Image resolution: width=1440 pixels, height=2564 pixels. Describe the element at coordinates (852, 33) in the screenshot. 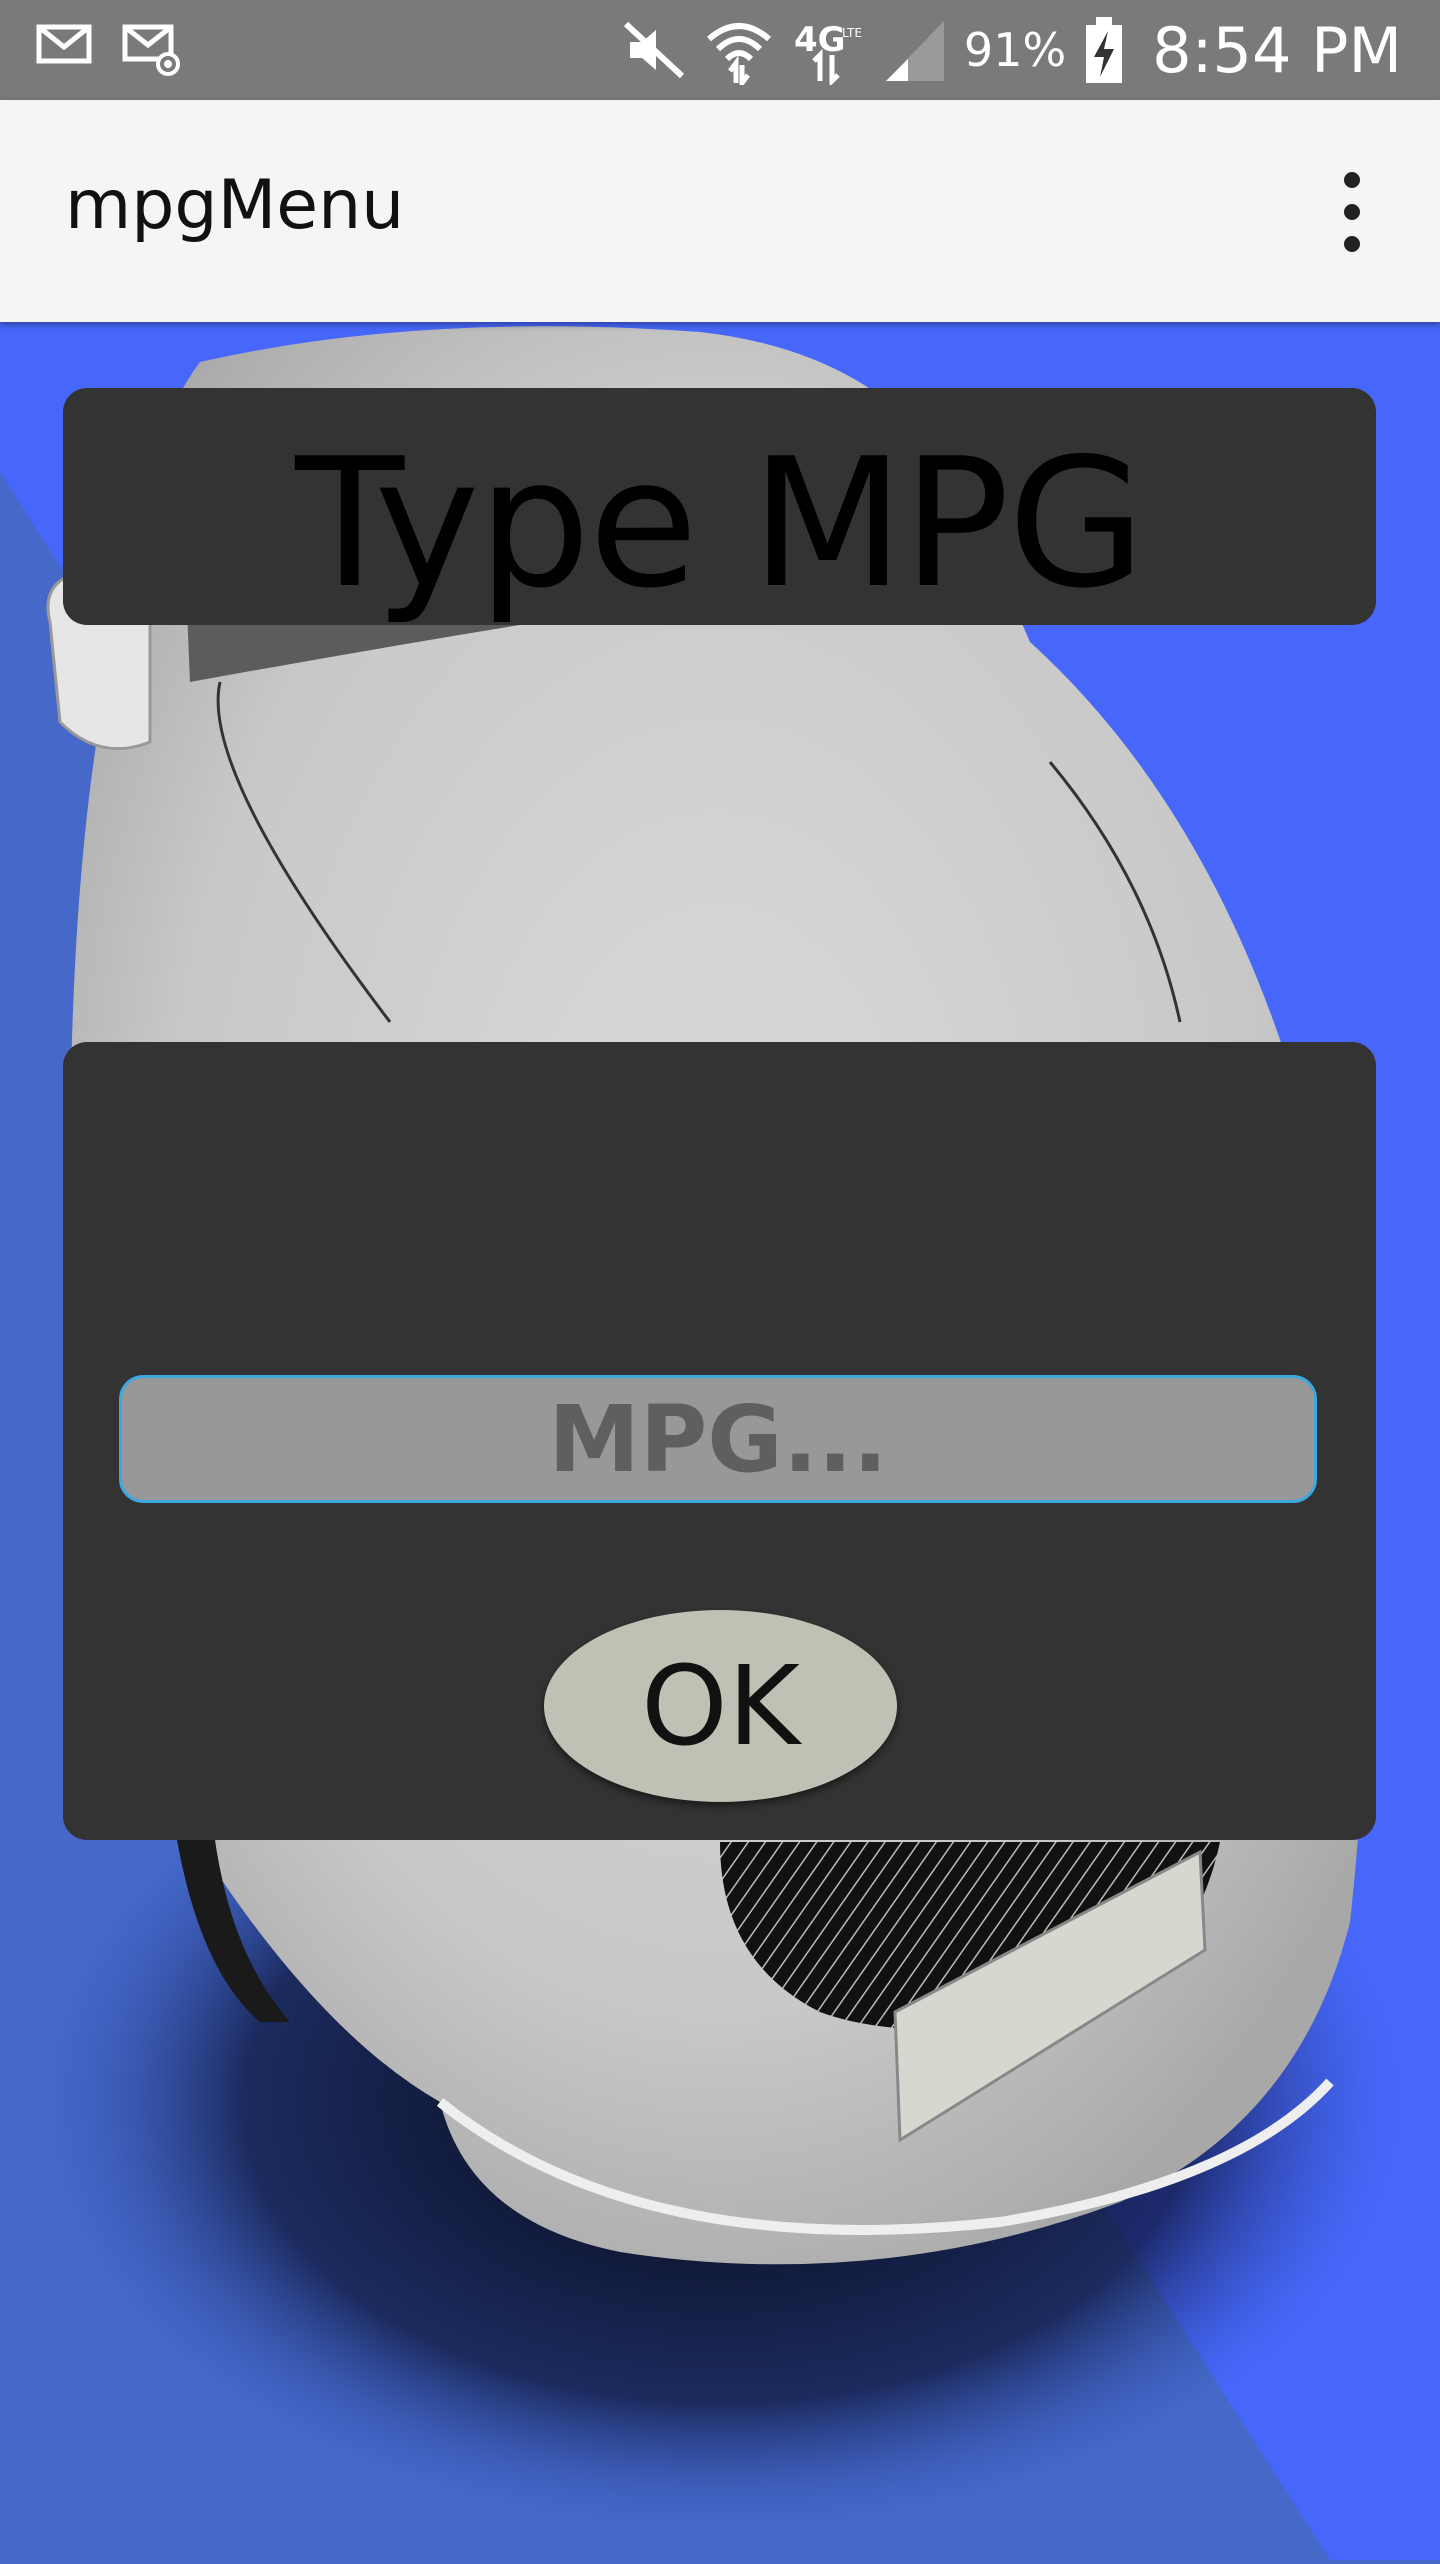

I see `svg-text: LTE` at that location.